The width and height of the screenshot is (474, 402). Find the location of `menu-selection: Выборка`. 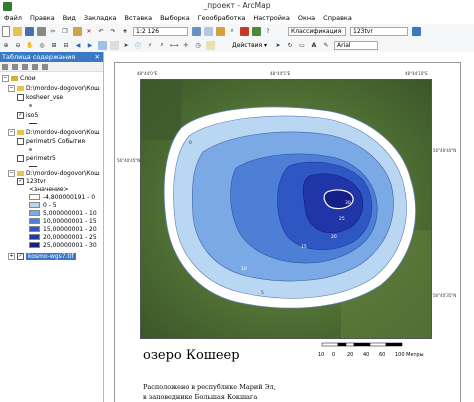

menu-selection: Выборка is located at coordinates (175, 18).